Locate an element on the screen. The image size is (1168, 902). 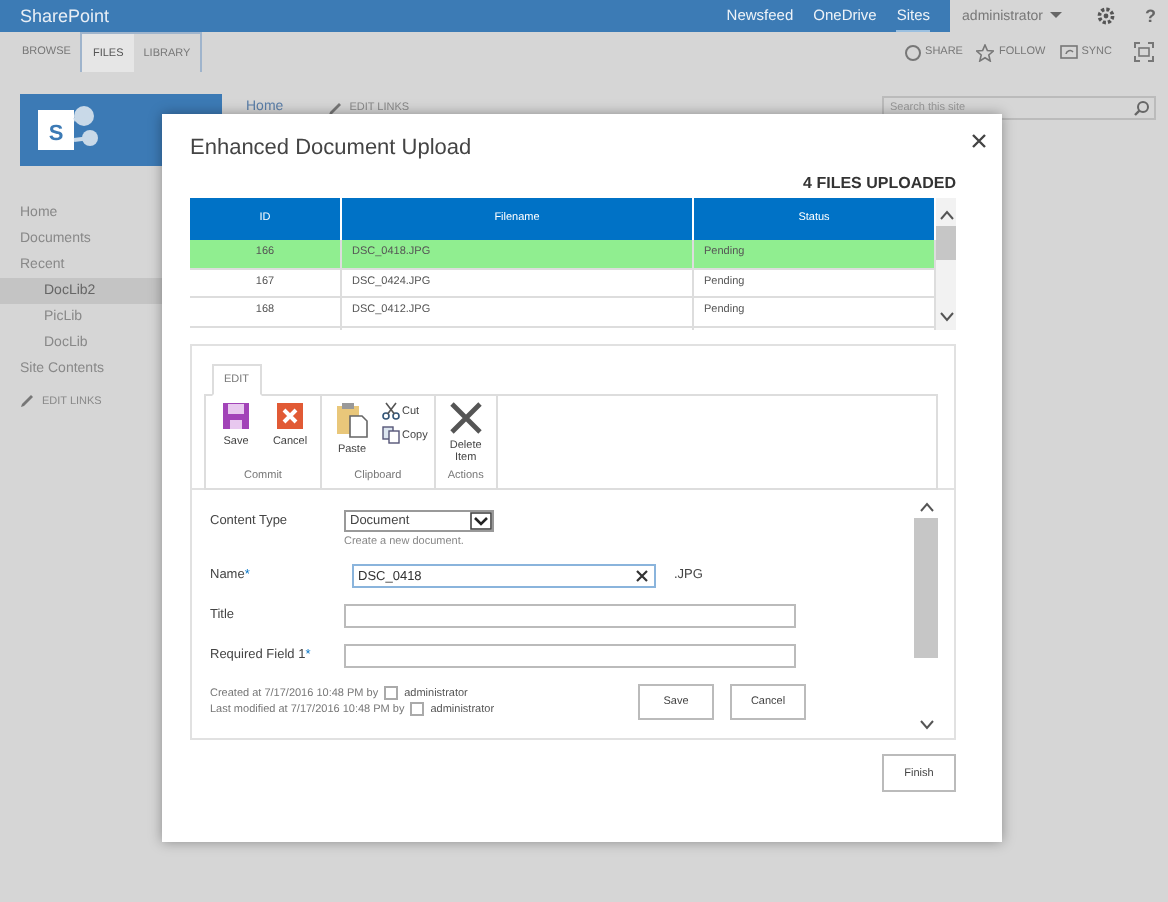
scissors-icon is located at coordinates (391, 411).